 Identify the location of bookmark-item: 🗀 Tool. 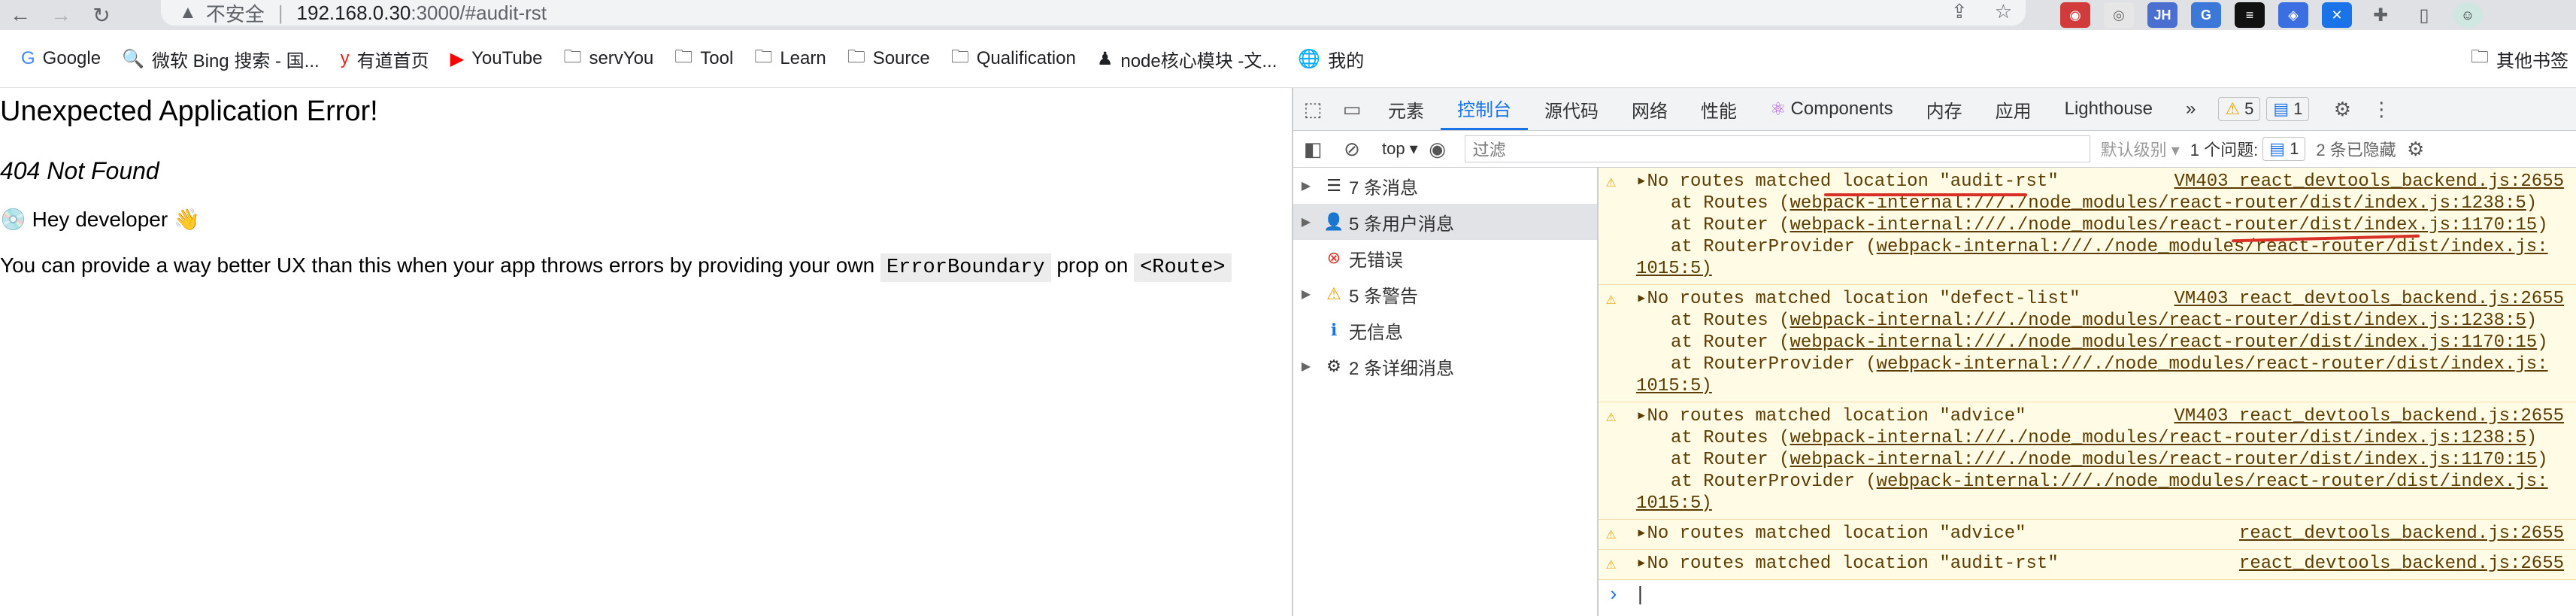
(703, 59).